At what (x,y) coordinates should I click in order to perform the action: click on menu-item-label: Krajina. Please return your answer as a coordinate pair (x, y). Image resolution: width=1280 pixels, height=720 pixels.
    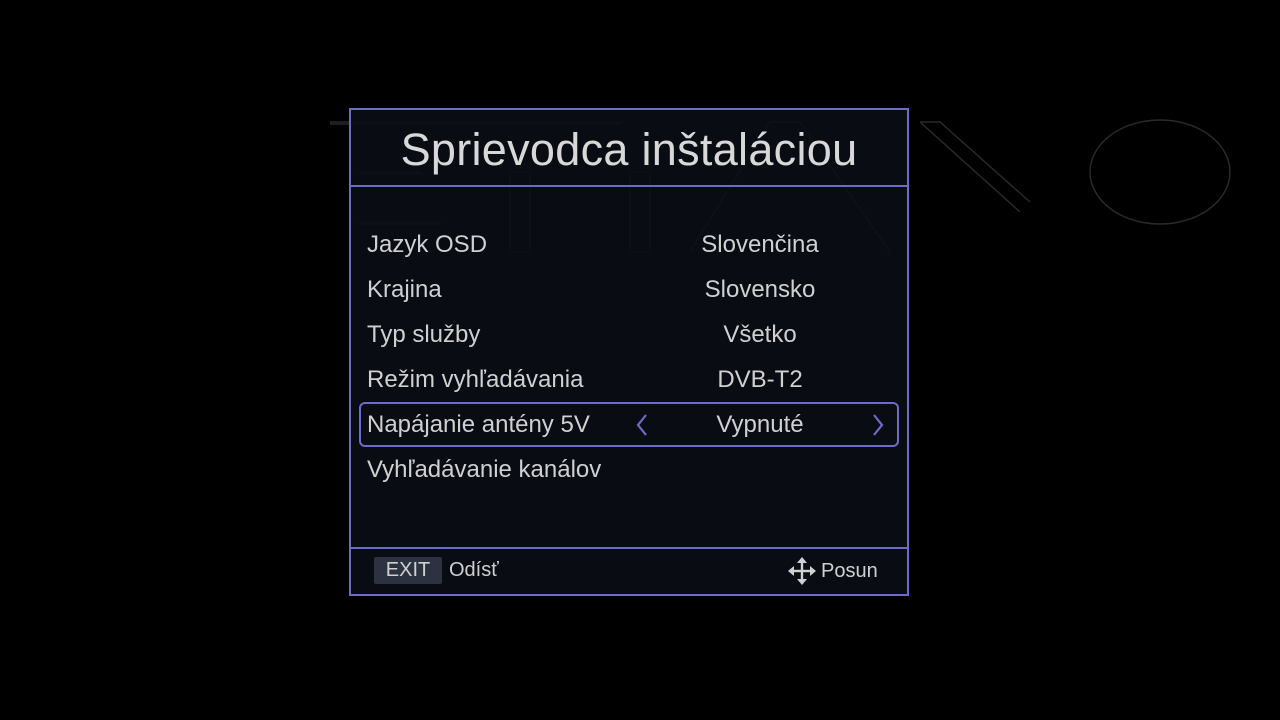
    Looking at the image, I should click on (404, 289).